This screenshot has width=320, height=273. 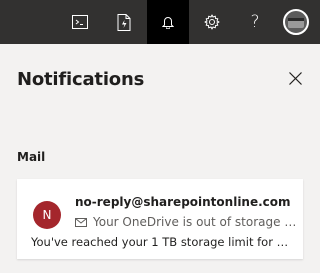 I want to click on close-button, so click(x=295, y=78).